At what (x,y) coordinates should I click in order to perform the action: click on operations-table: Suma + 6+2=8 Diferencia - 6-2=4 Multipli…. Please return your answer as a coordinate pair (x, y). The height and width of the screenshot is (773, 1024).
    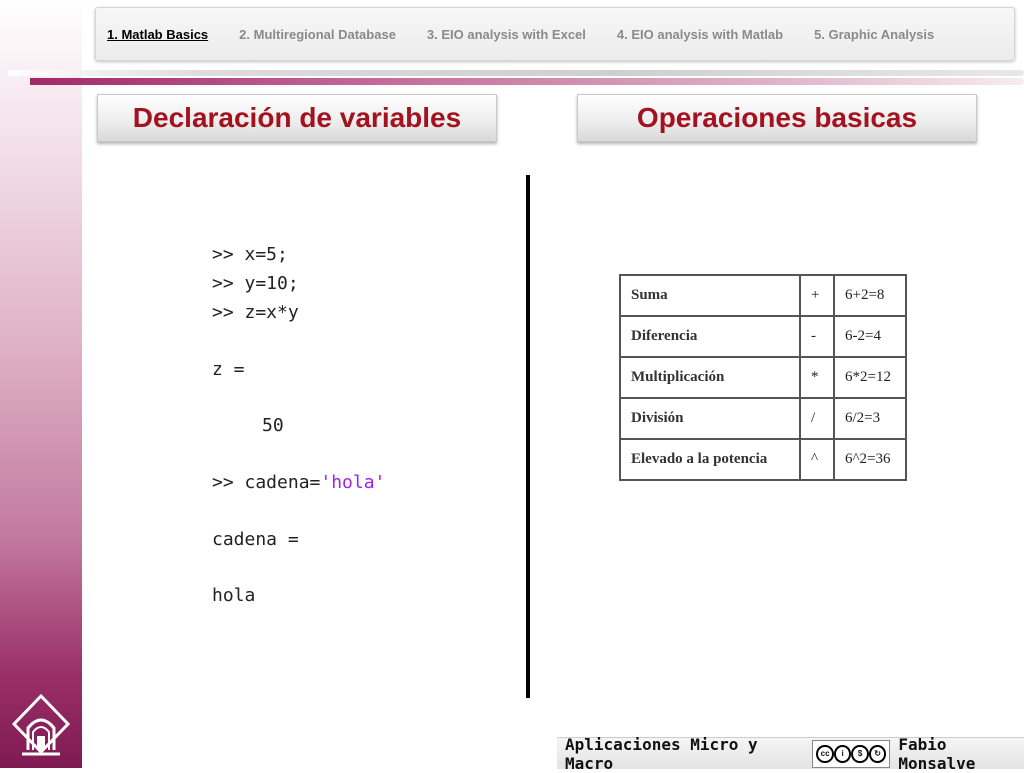
    Looking at the image, I should click on (763, 377).